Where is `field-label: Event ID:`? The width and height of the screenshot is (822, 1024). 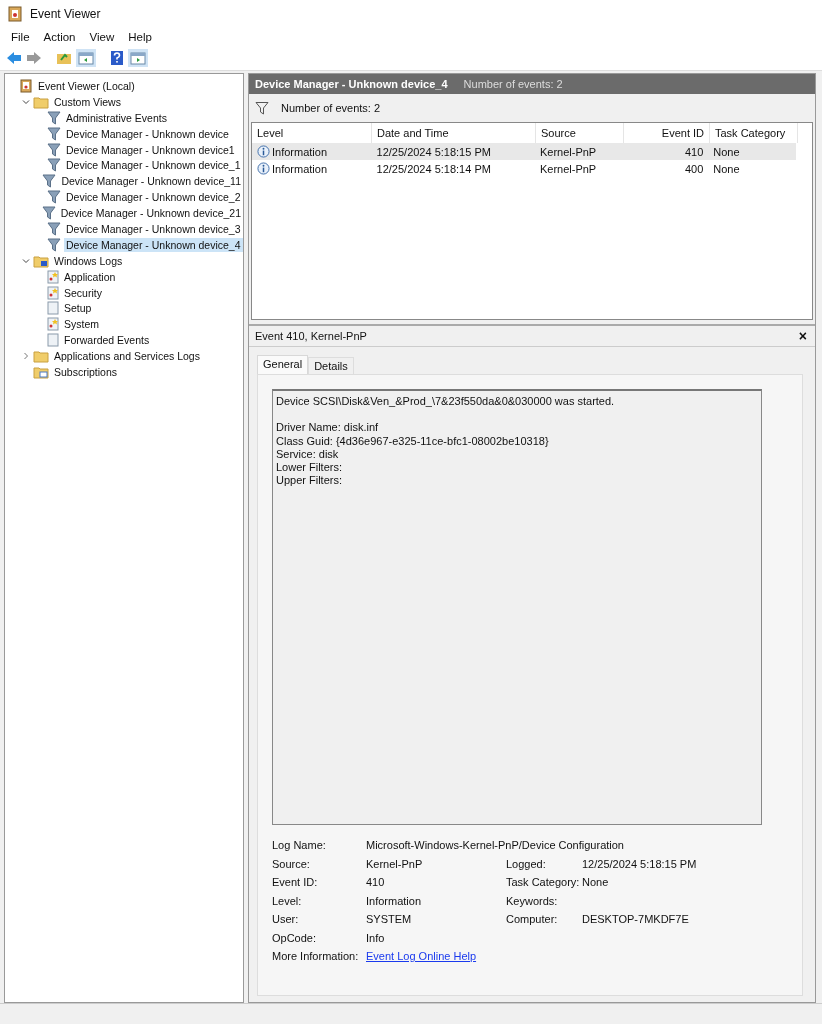
field-label: Event ID: is located at coordinates (295, 883).